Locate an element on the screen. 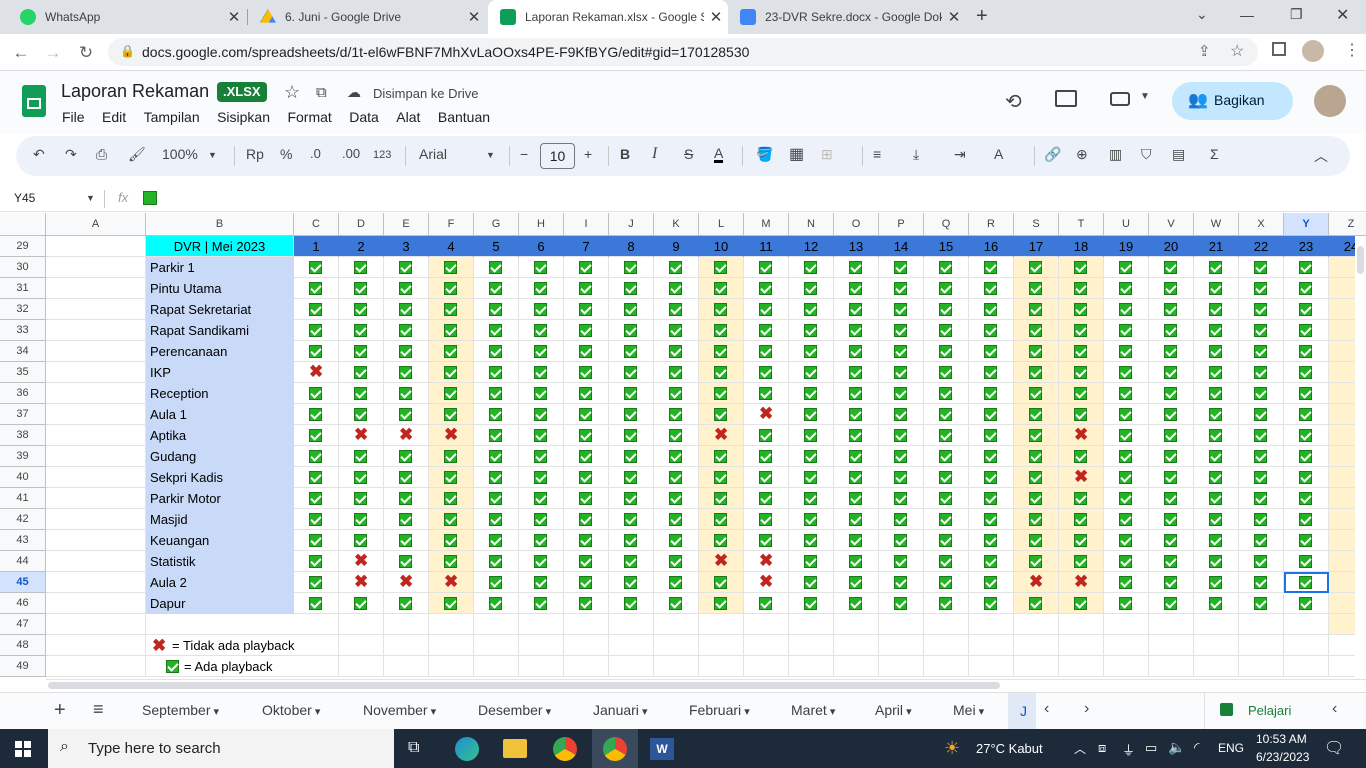 Image resolution: width=1366 pixels, height=768 pixels. camera-name-cell: Parkir 1 is located at coordinates (220, 267).